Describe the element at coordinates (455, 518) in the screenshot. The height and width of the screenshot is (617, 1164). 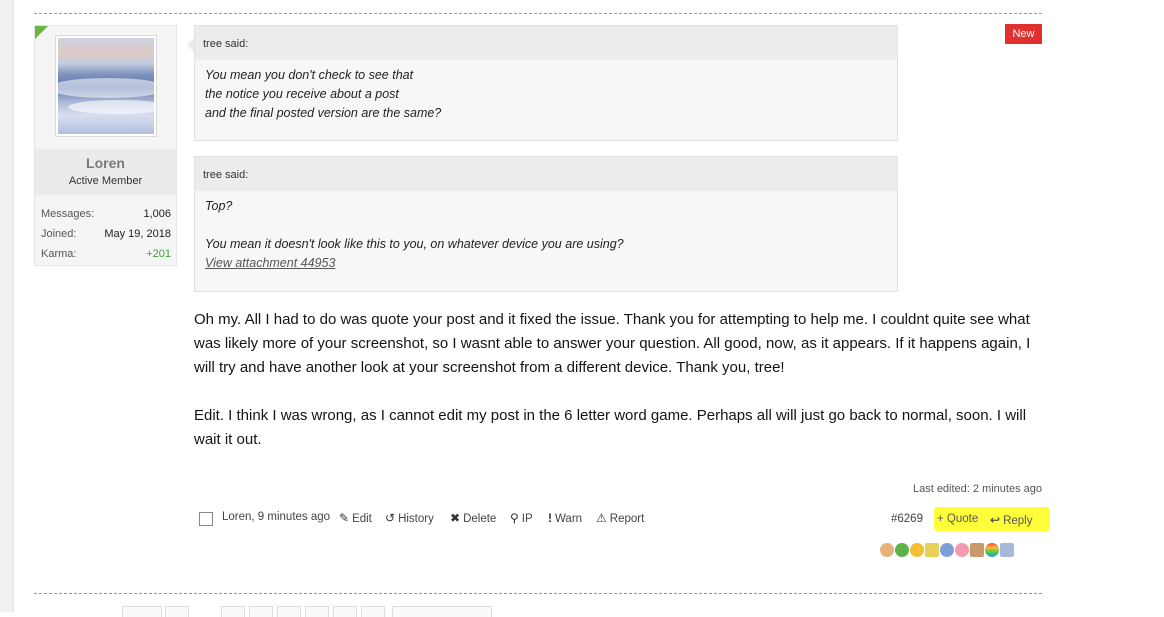
I see `close-icon: ✖` at that location.